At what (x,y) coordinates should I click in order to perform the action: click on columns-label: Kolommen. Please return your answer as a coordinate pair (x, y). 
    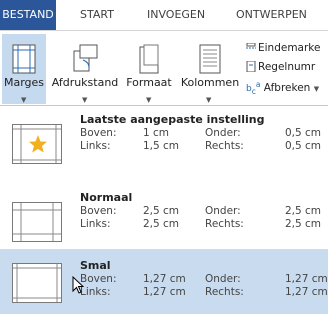
    Looking at the image, I should click on (210, 82).